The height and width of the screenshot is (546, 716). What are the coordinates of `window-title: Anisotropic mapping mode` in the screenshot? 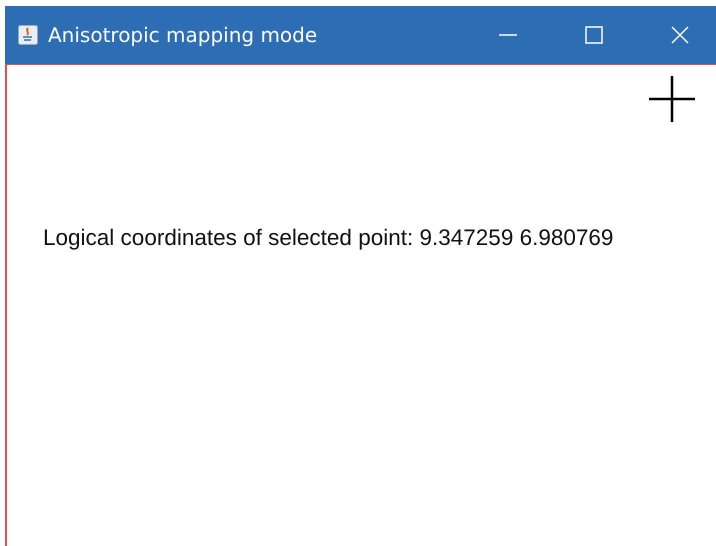 It's located at (183, 35).